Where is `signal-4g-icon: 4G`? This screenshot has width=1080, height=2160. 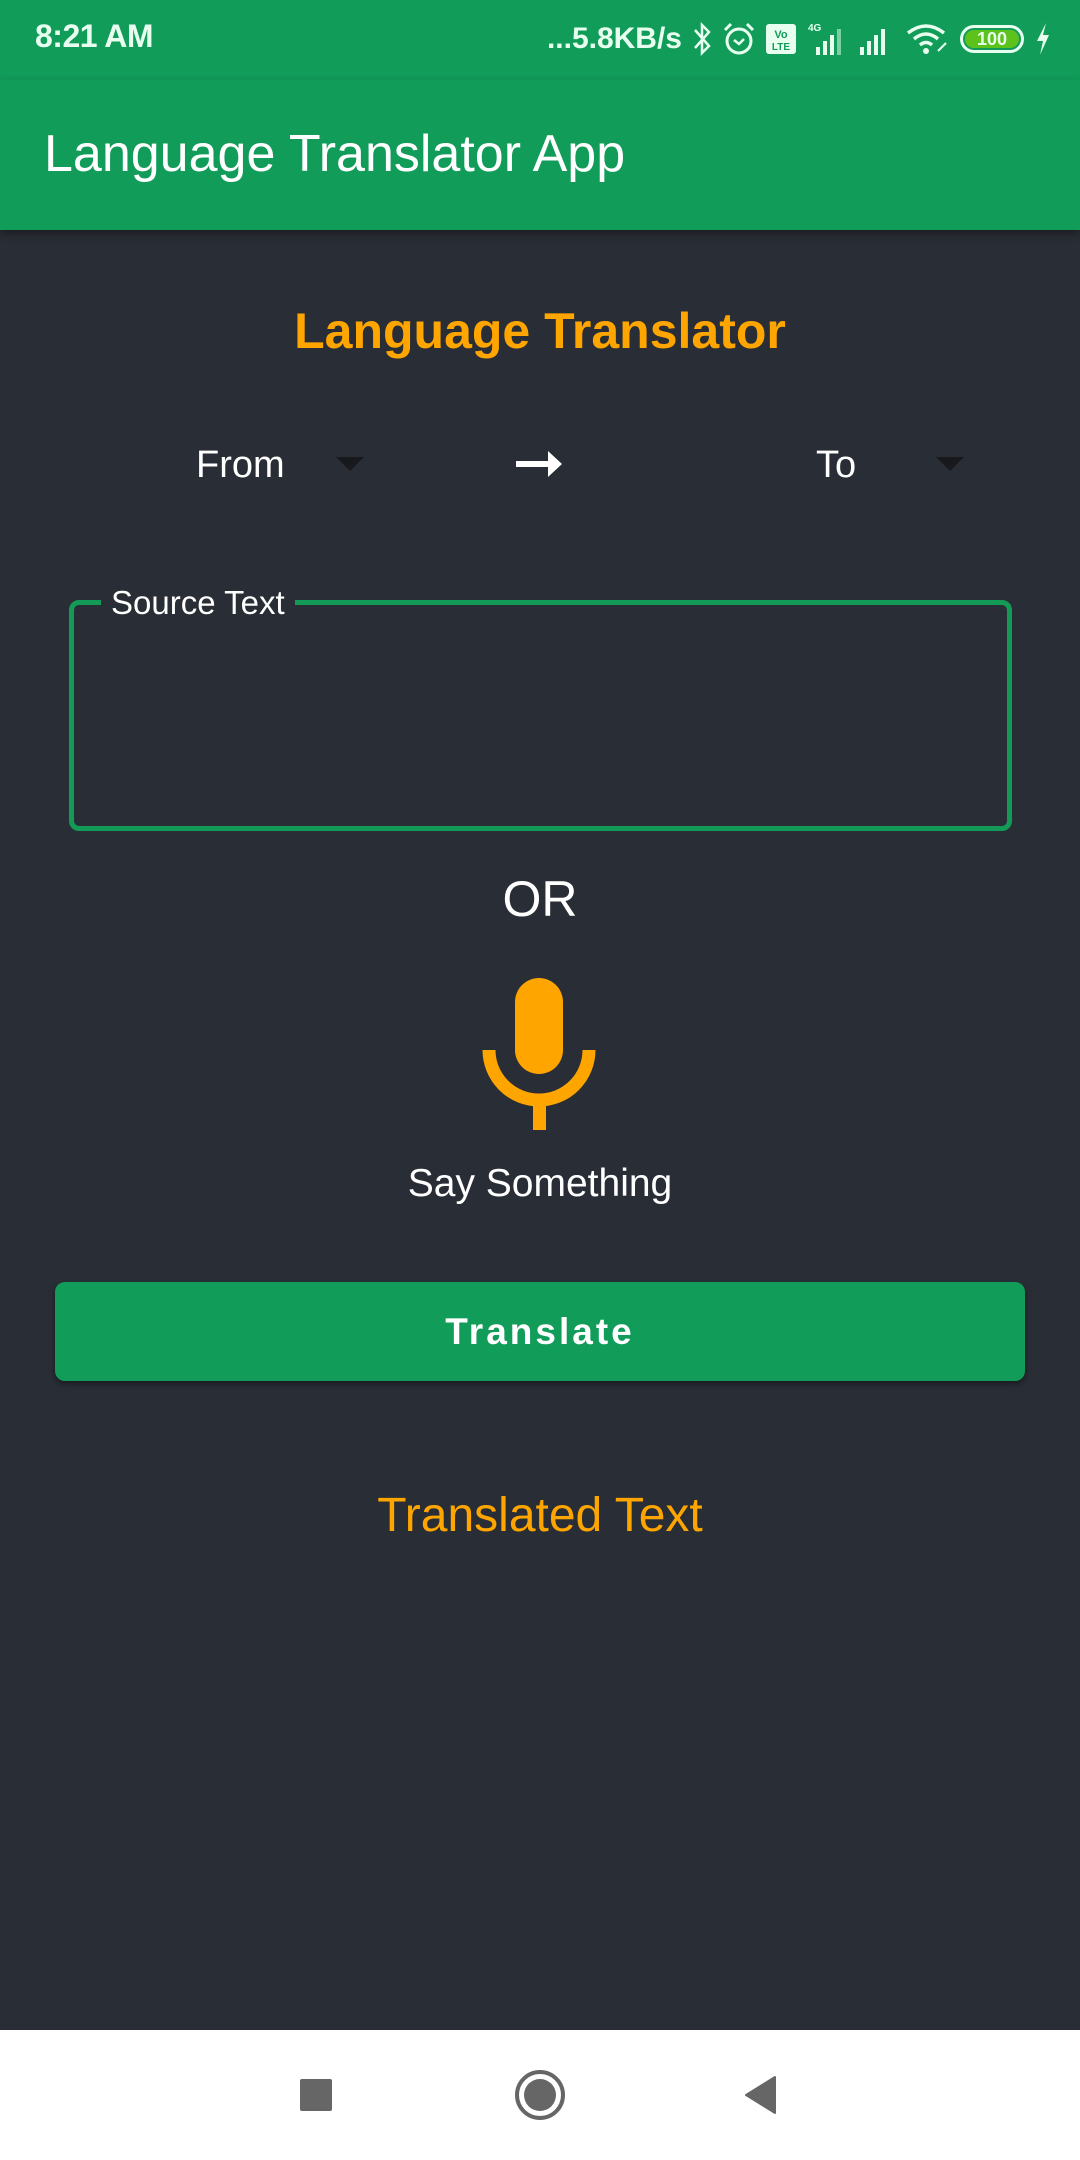
signal-4g-icon: 4G is located at coordinates (826, 39).